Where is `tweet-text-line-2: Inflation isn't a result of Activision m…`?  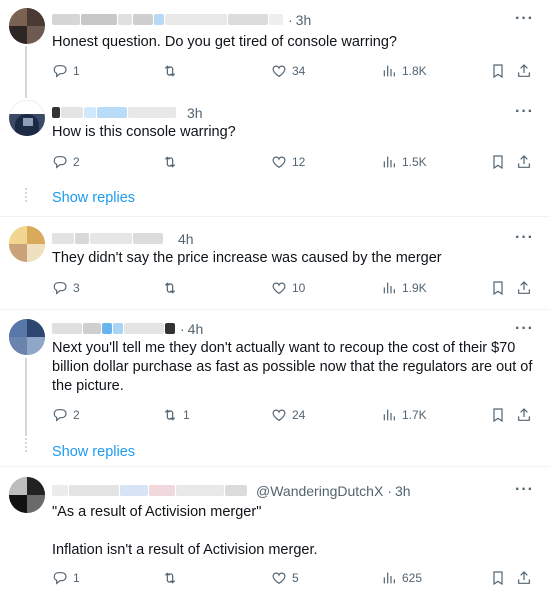
tweet-text-line-2: Inflation isn't a result of Activision m… is located at coordinates (185, 550).